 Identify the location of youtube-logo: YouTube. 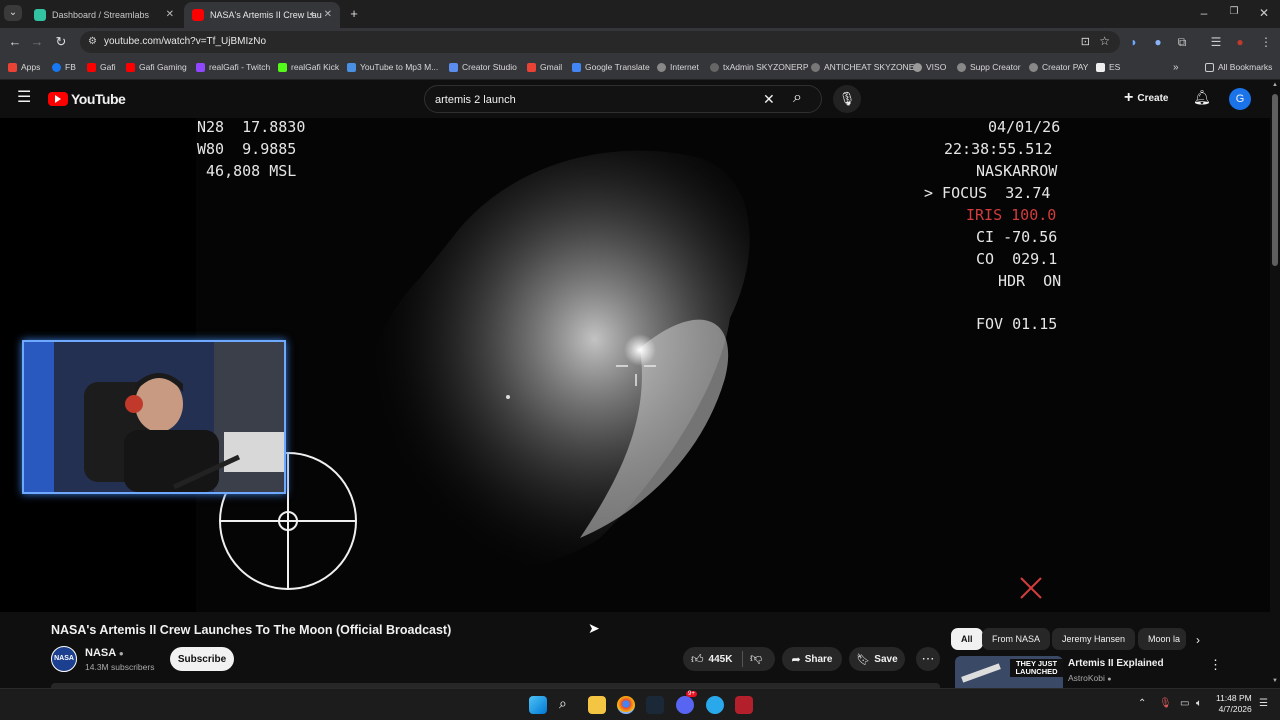
(87, 99).